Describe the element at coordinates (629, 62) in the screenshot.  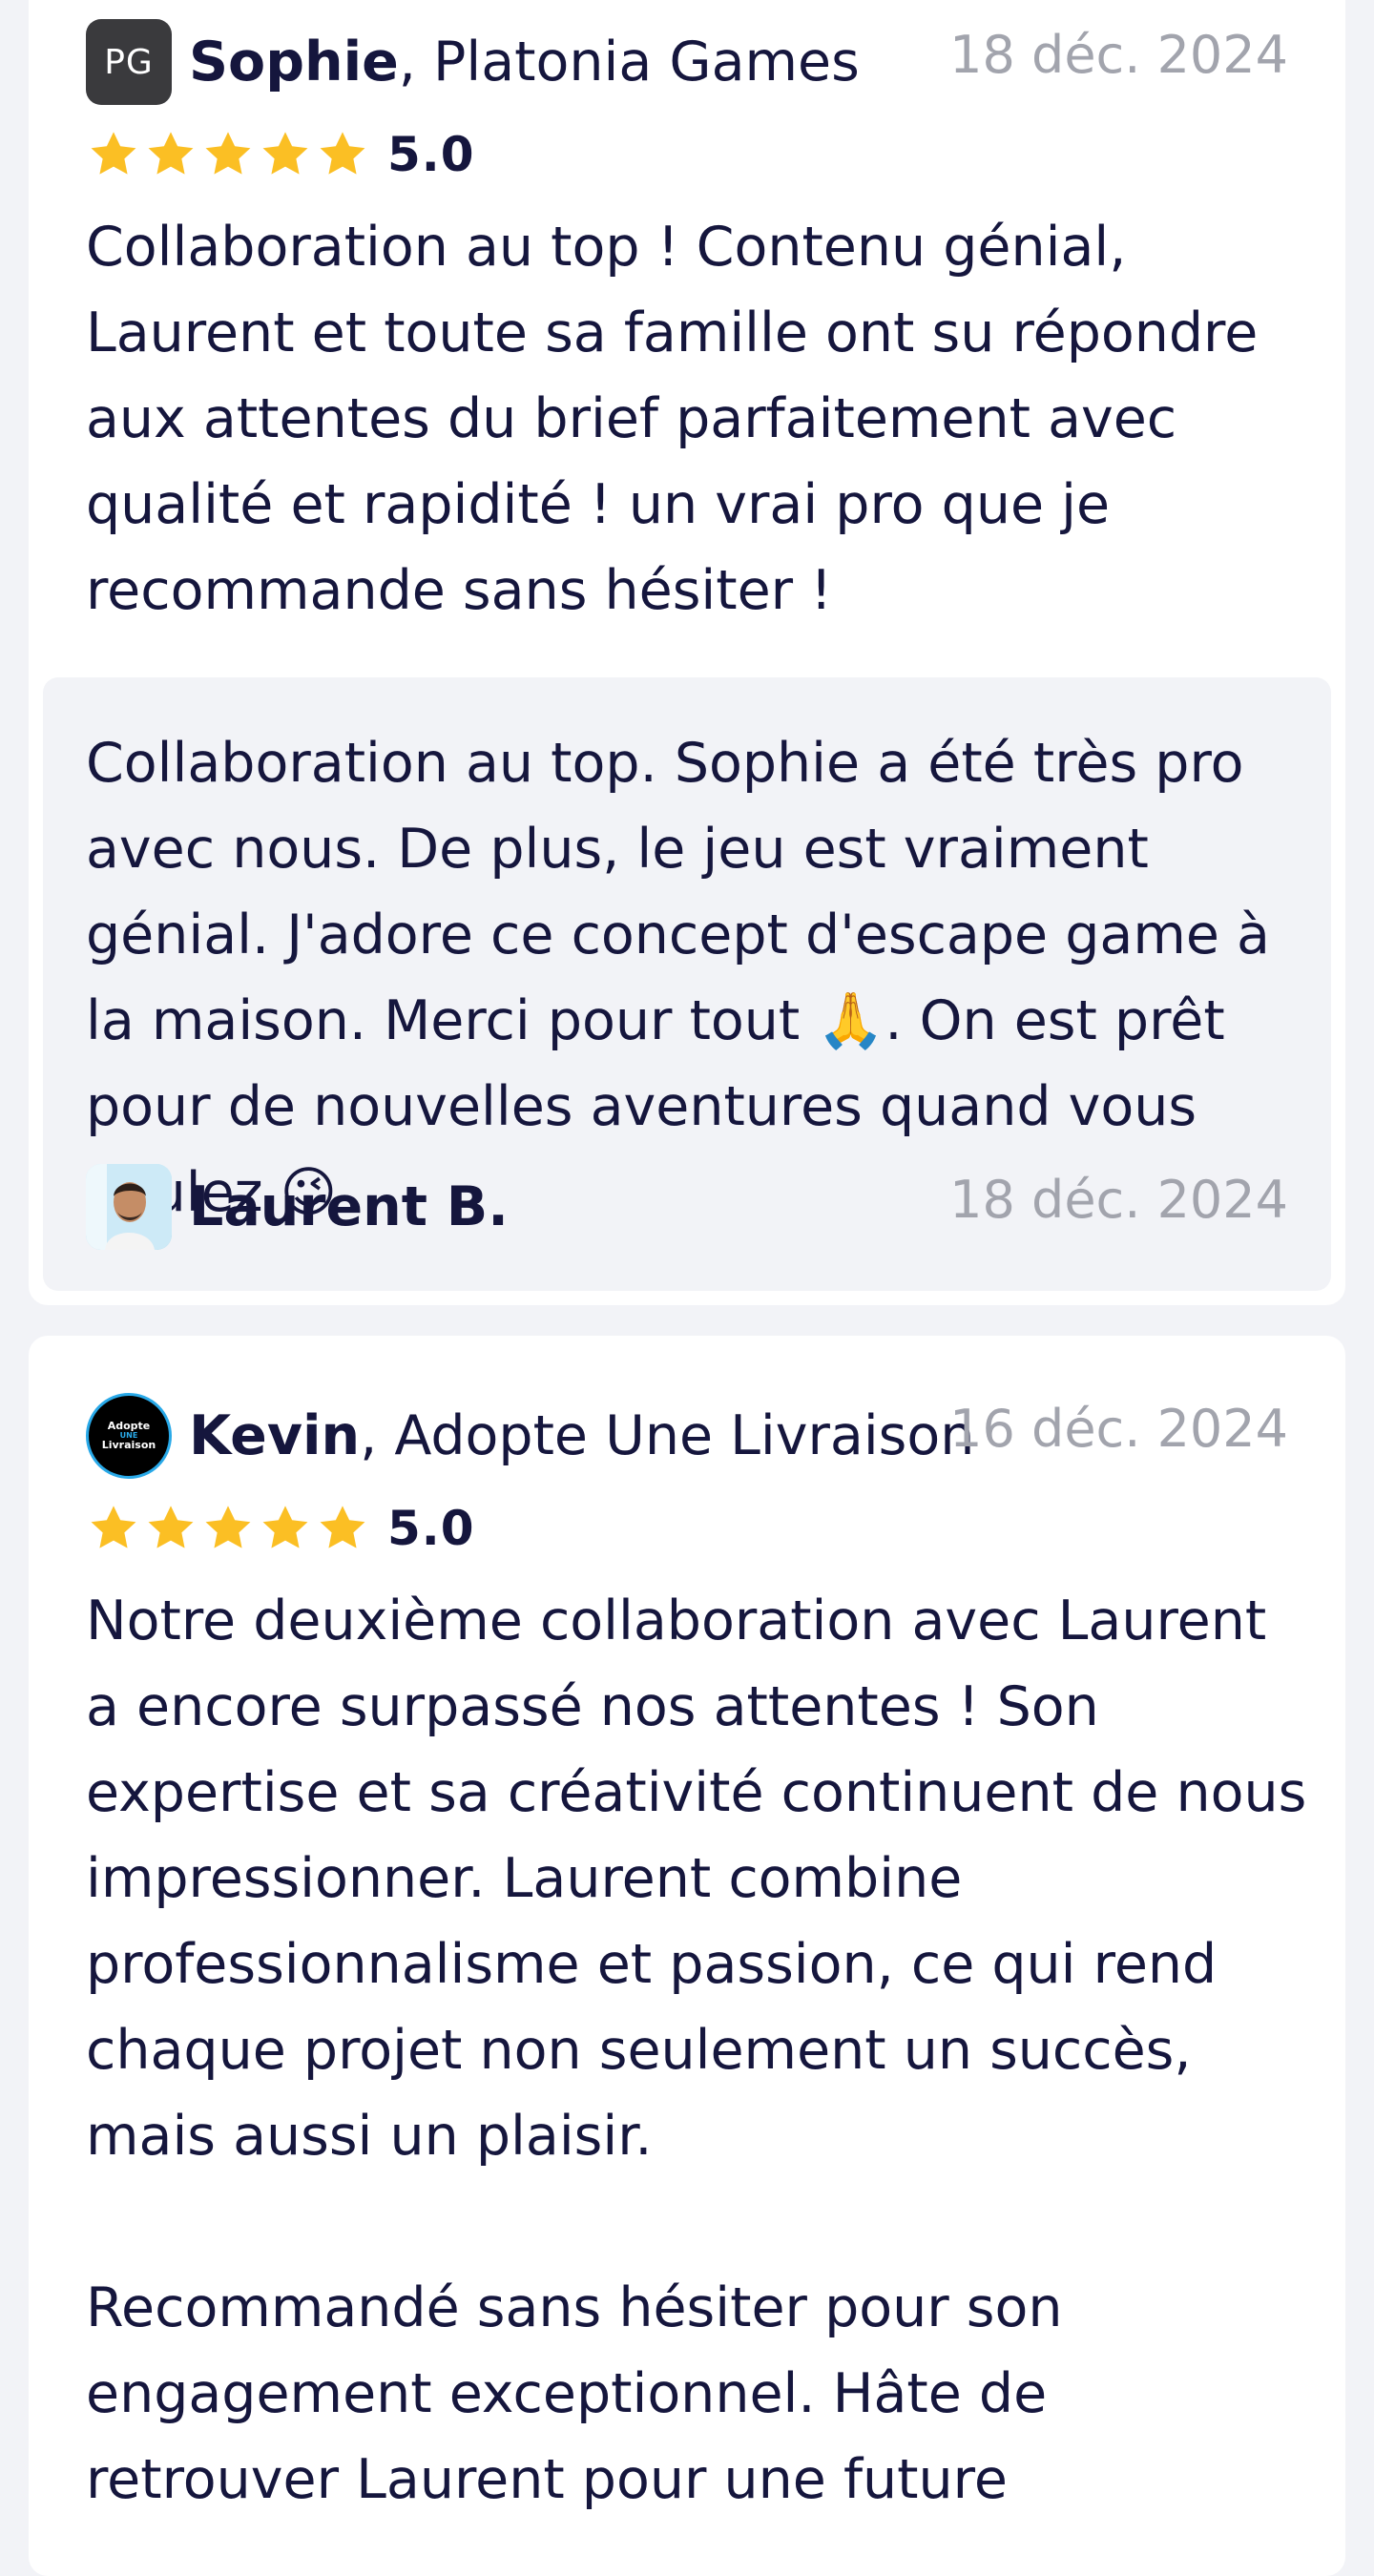
I see `reviewer-company: , Platonia Games` at that location.